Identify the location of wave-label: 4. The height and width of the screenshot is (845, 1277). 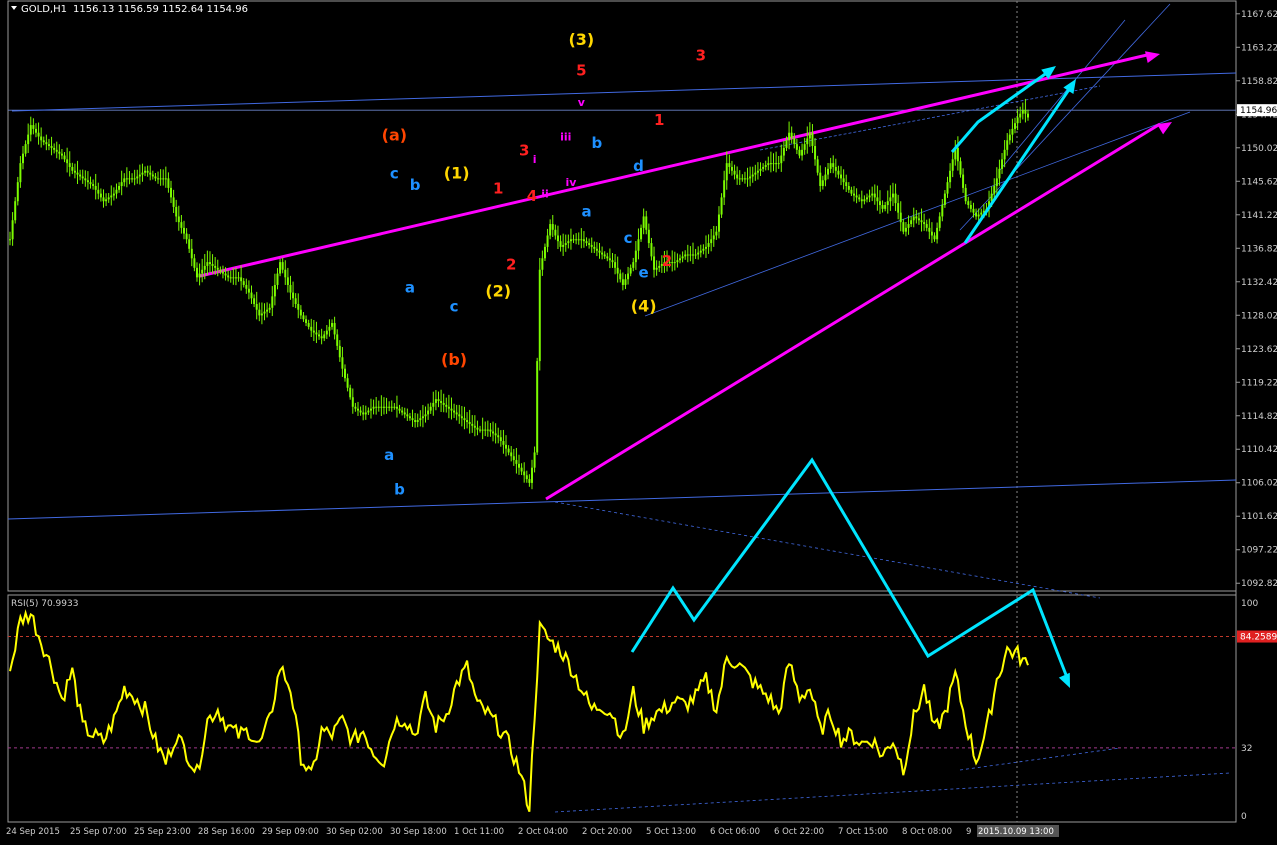
(532, 196).